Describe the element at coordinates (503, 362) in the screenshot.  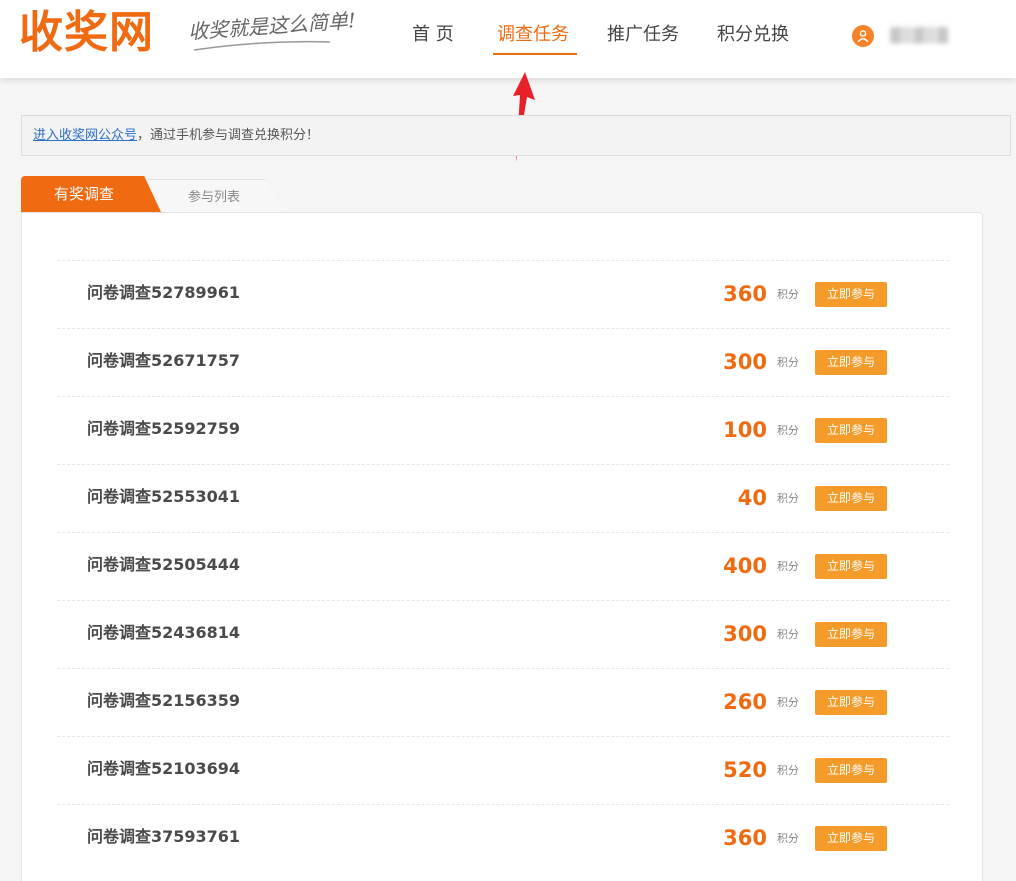
I see `survey-row: 问卷调查52671757 300 积分 立即参与` at that location.